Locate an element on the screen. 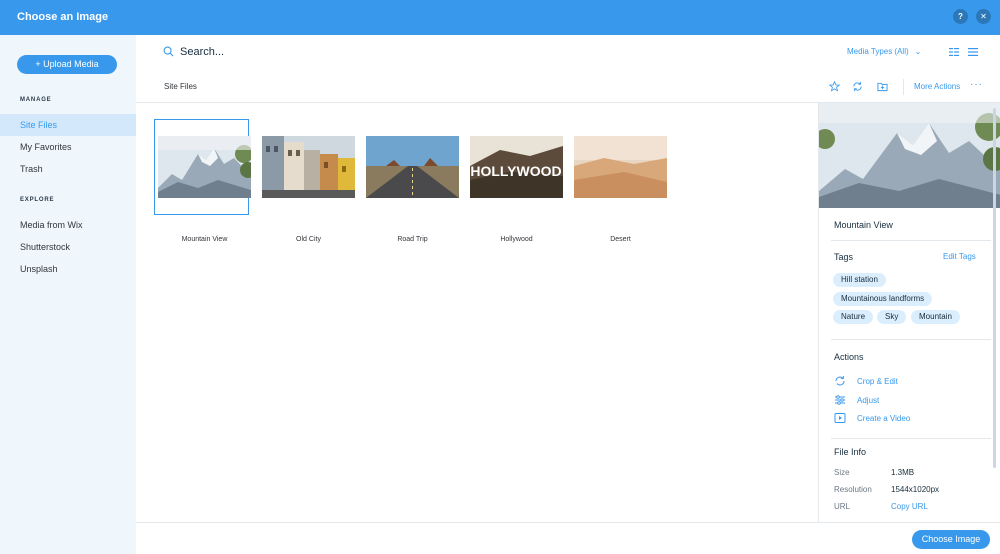  thumbnail-image: HOLLYWOOD is located at coordinates (516, 167).